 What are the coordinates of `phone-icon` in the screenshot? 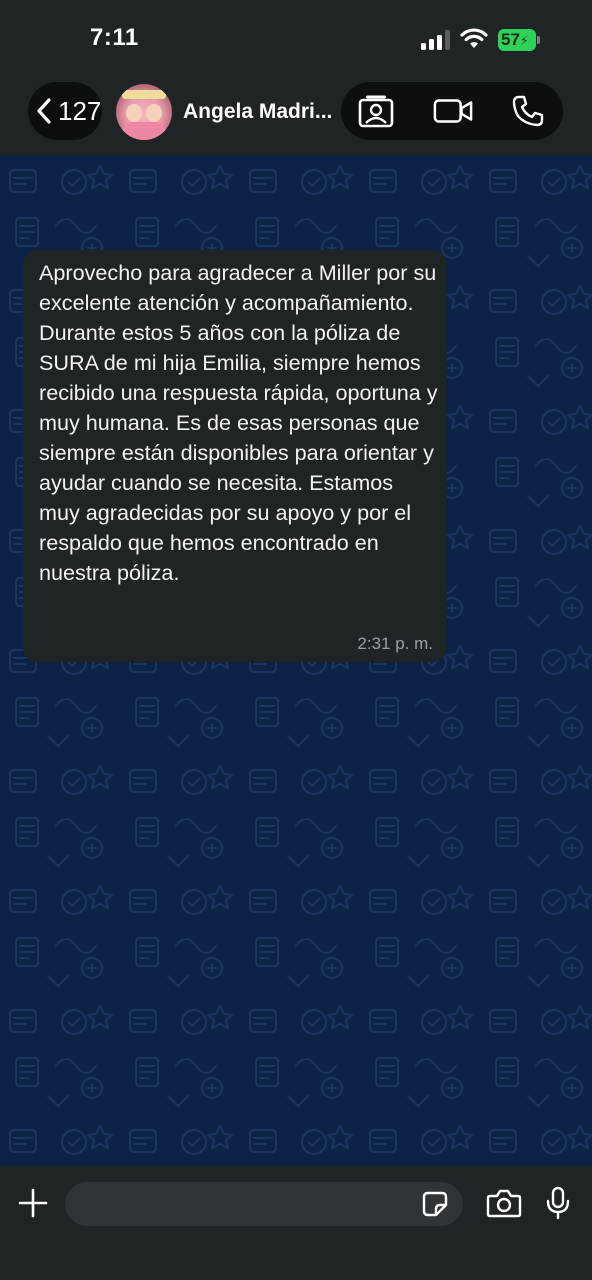 It's located at (528, 111).